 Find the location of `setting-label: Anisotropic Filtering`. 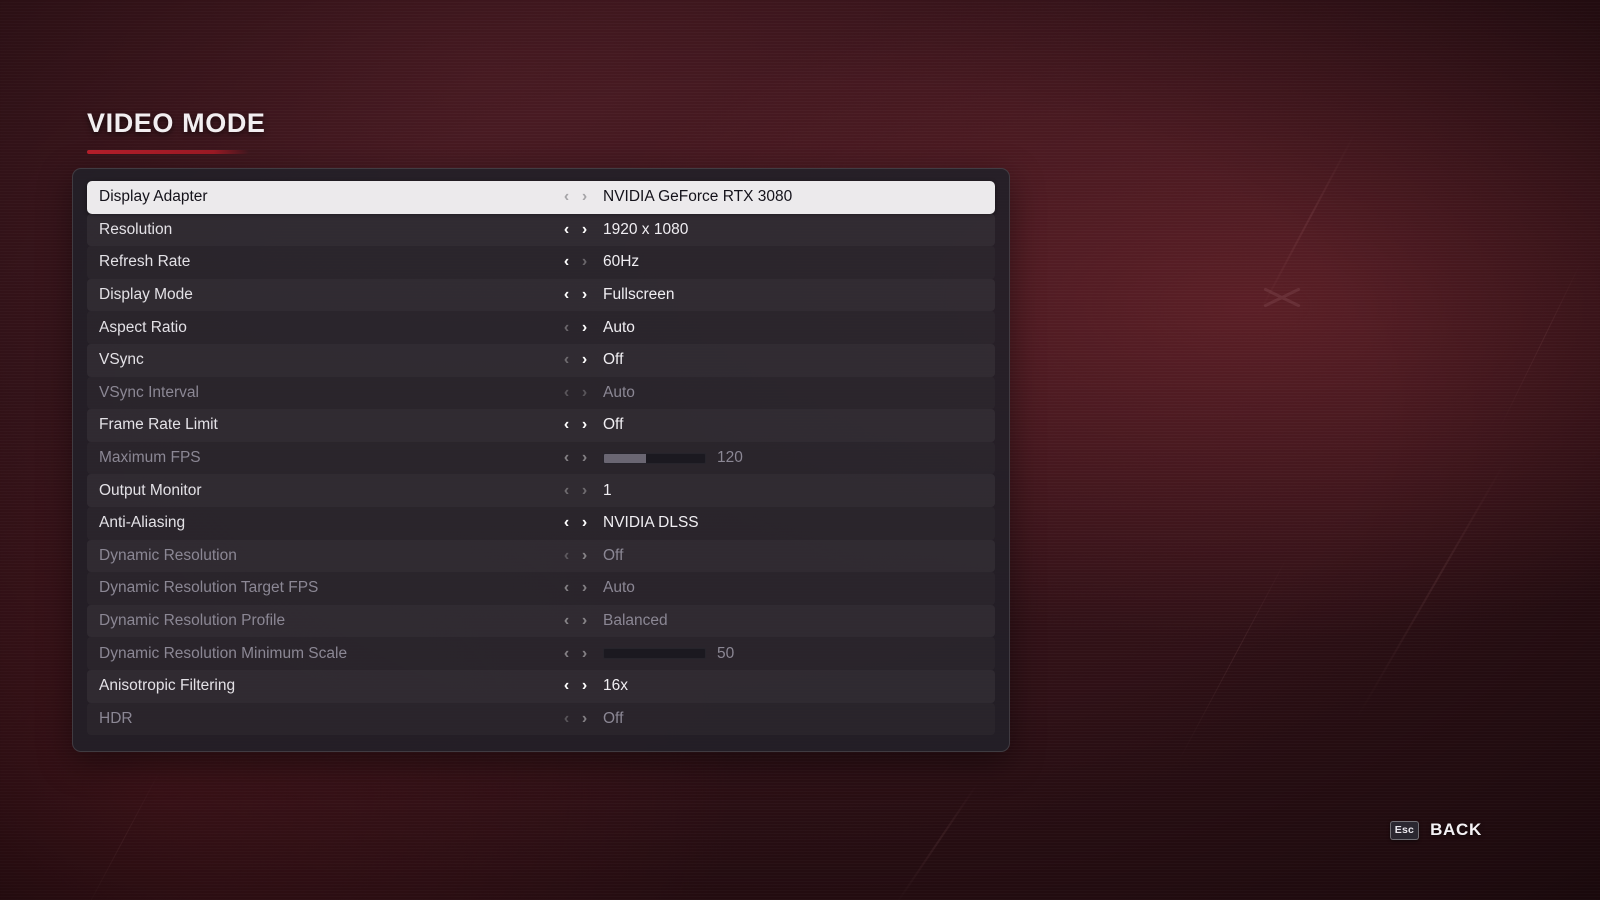

setting-label: Anisotropic Filtering is located at coordinates (167, 686).